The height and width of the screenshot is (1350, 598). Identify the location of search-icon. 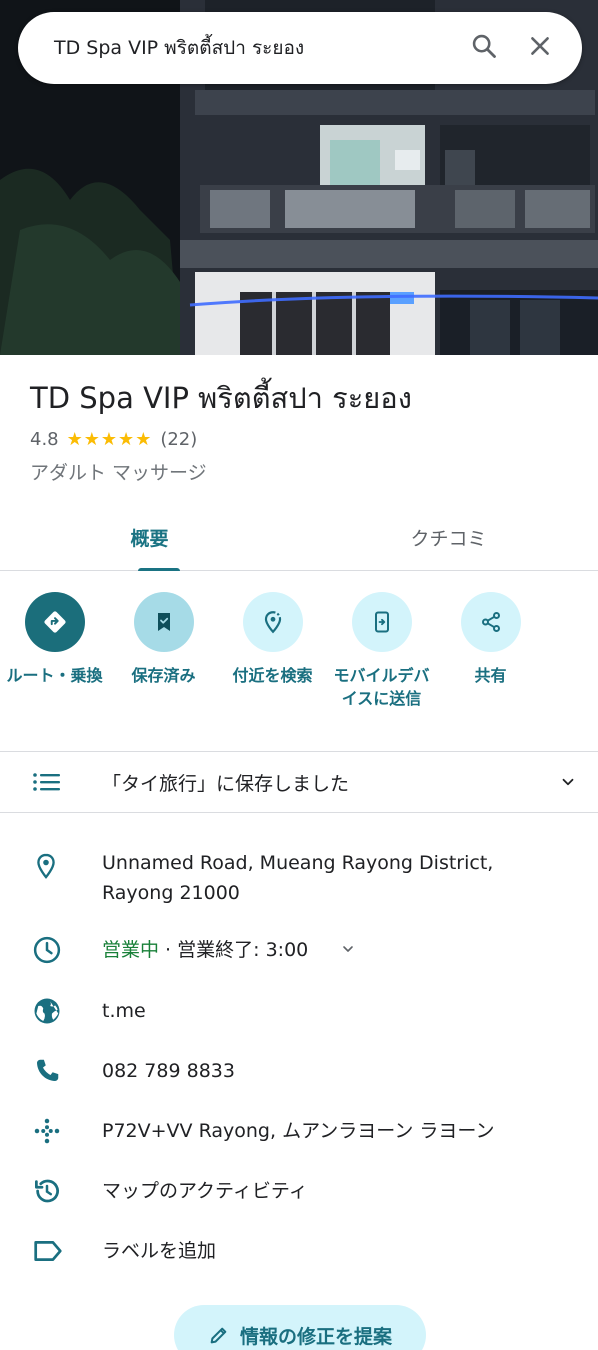
(484, 48).